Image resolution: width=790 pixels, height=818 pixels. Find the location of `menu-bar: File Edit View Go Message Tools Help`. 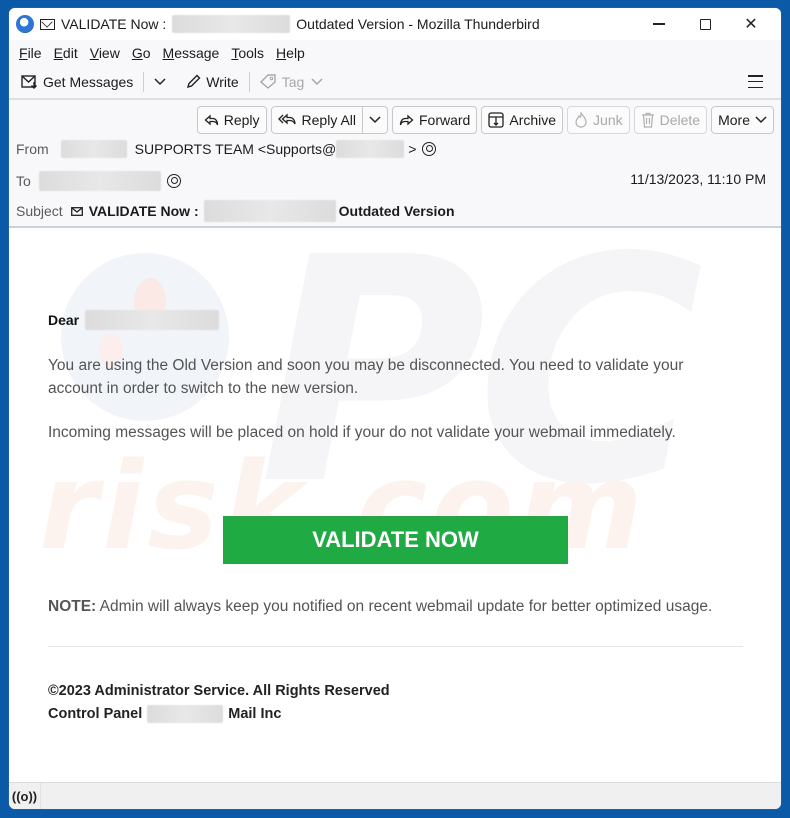

menu-bar: File Edit View Go Message Tools Help is located at coordinates (395, 52).